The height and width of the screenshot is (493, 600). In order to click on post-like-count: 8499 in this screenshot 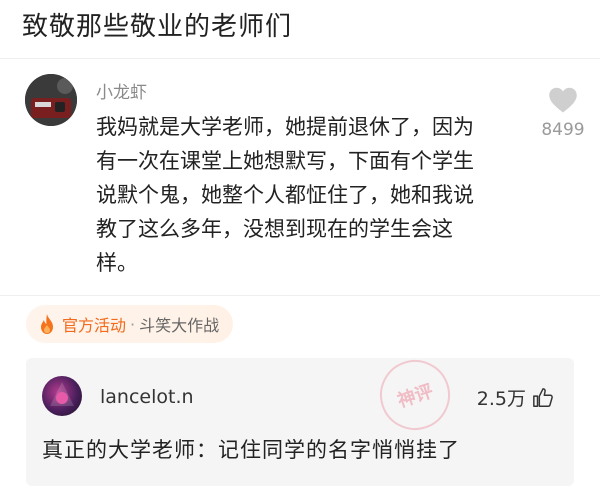, I will do `click(563, 130)`.